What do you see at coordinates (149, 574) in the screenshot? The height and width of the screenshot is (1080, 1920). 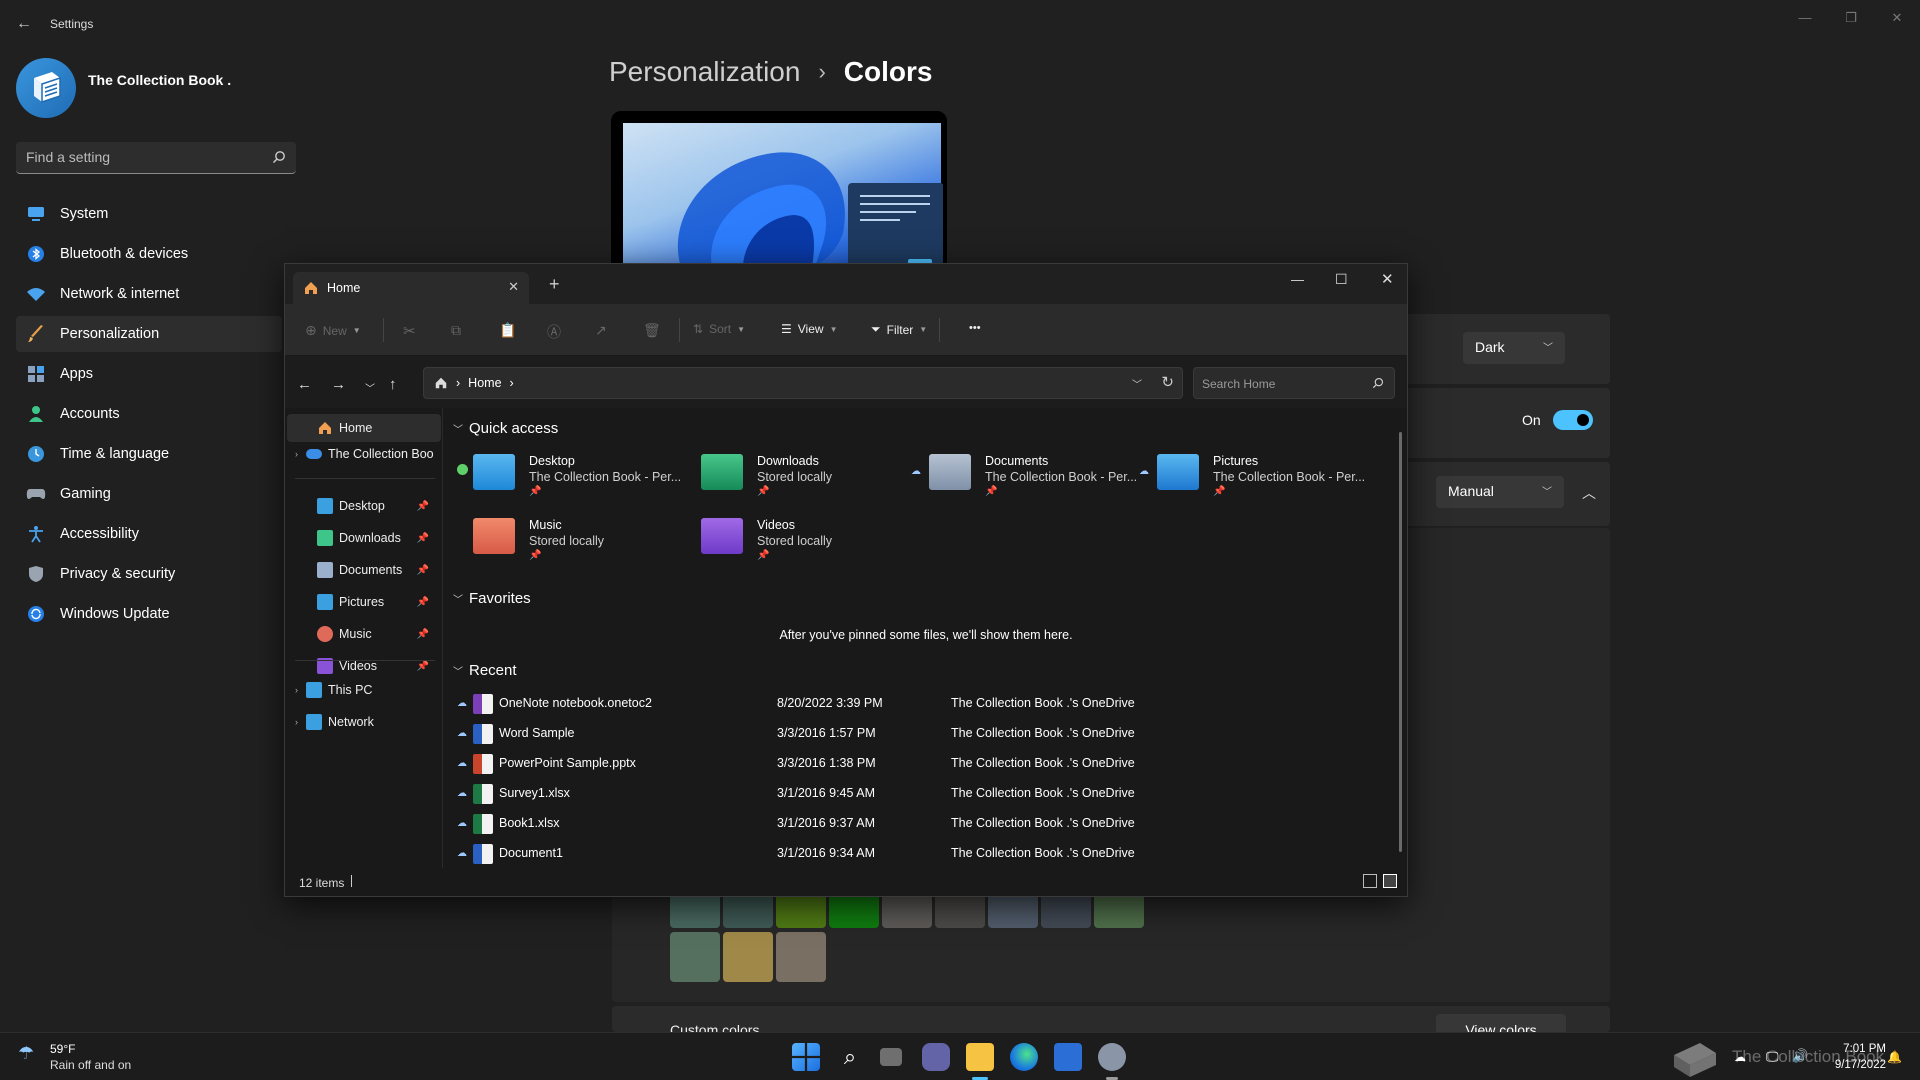 I see `sidebar-item-privacy-security: Privacy & security` at bounding box center [149, 574].